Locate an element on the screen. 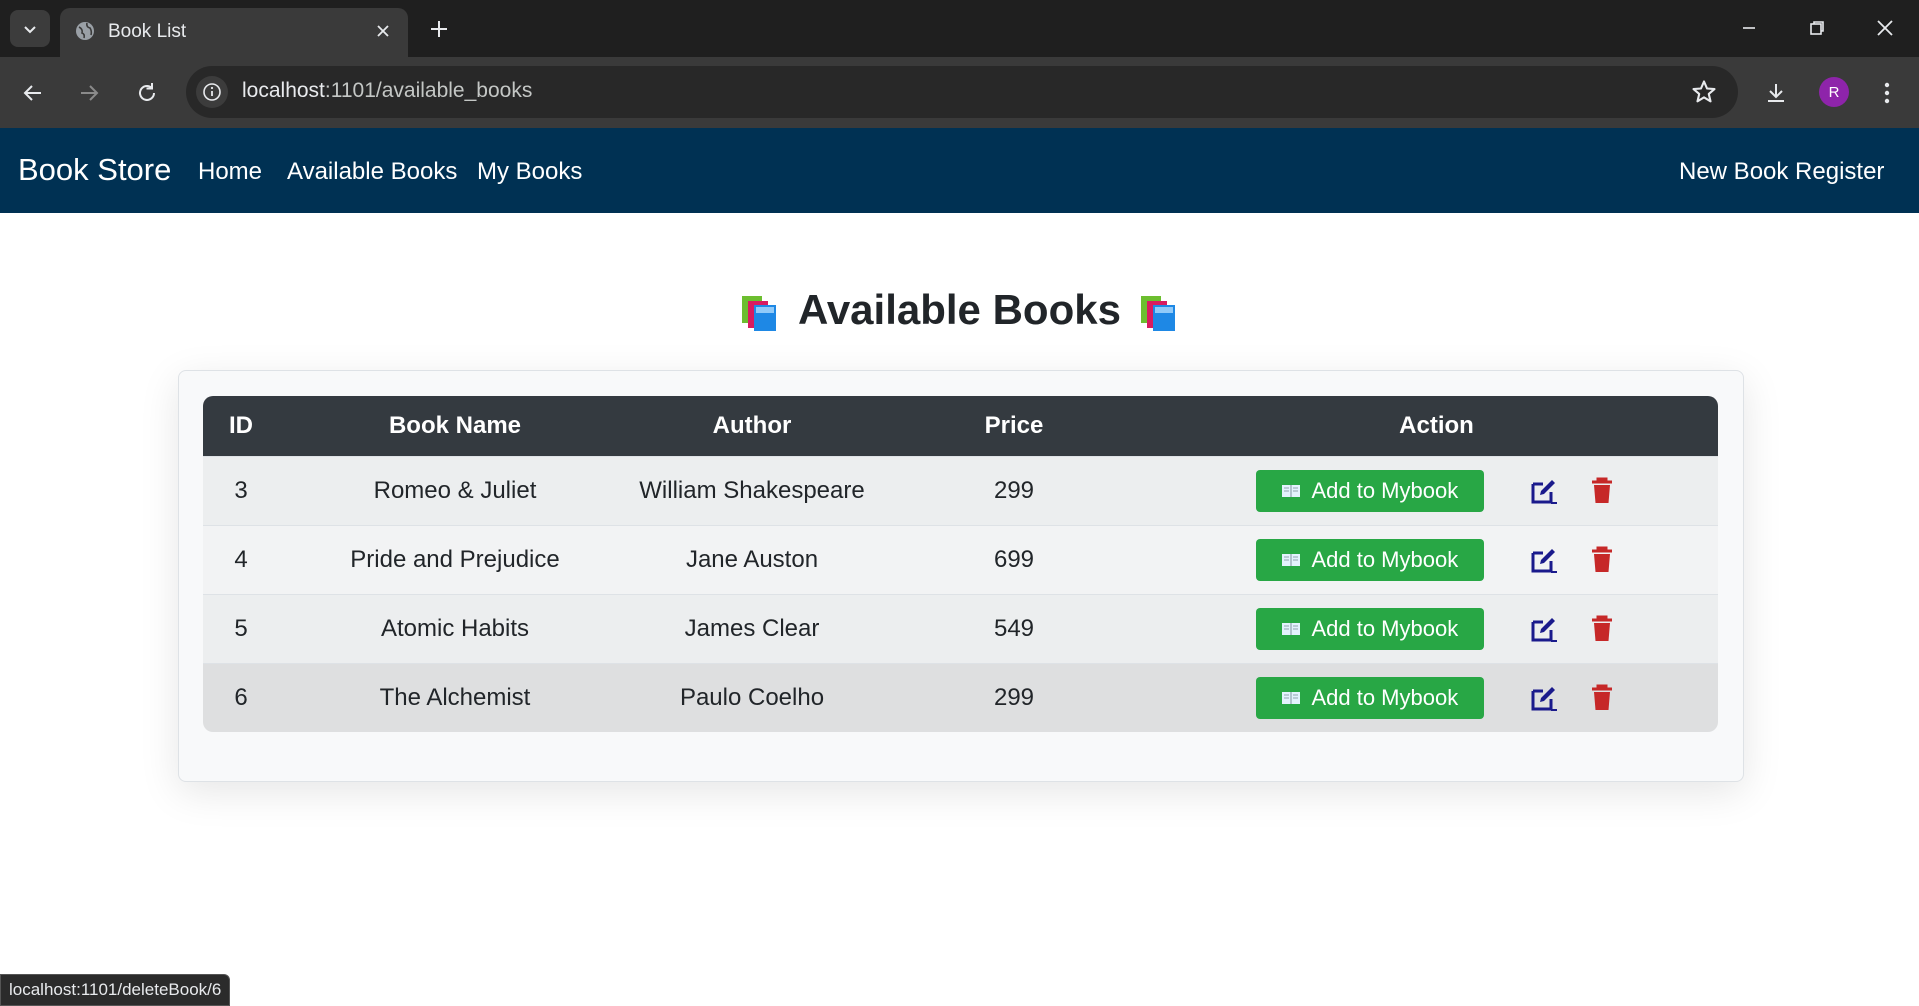  cell-author: Paulo Coelho is located at coordinates (752, 697).